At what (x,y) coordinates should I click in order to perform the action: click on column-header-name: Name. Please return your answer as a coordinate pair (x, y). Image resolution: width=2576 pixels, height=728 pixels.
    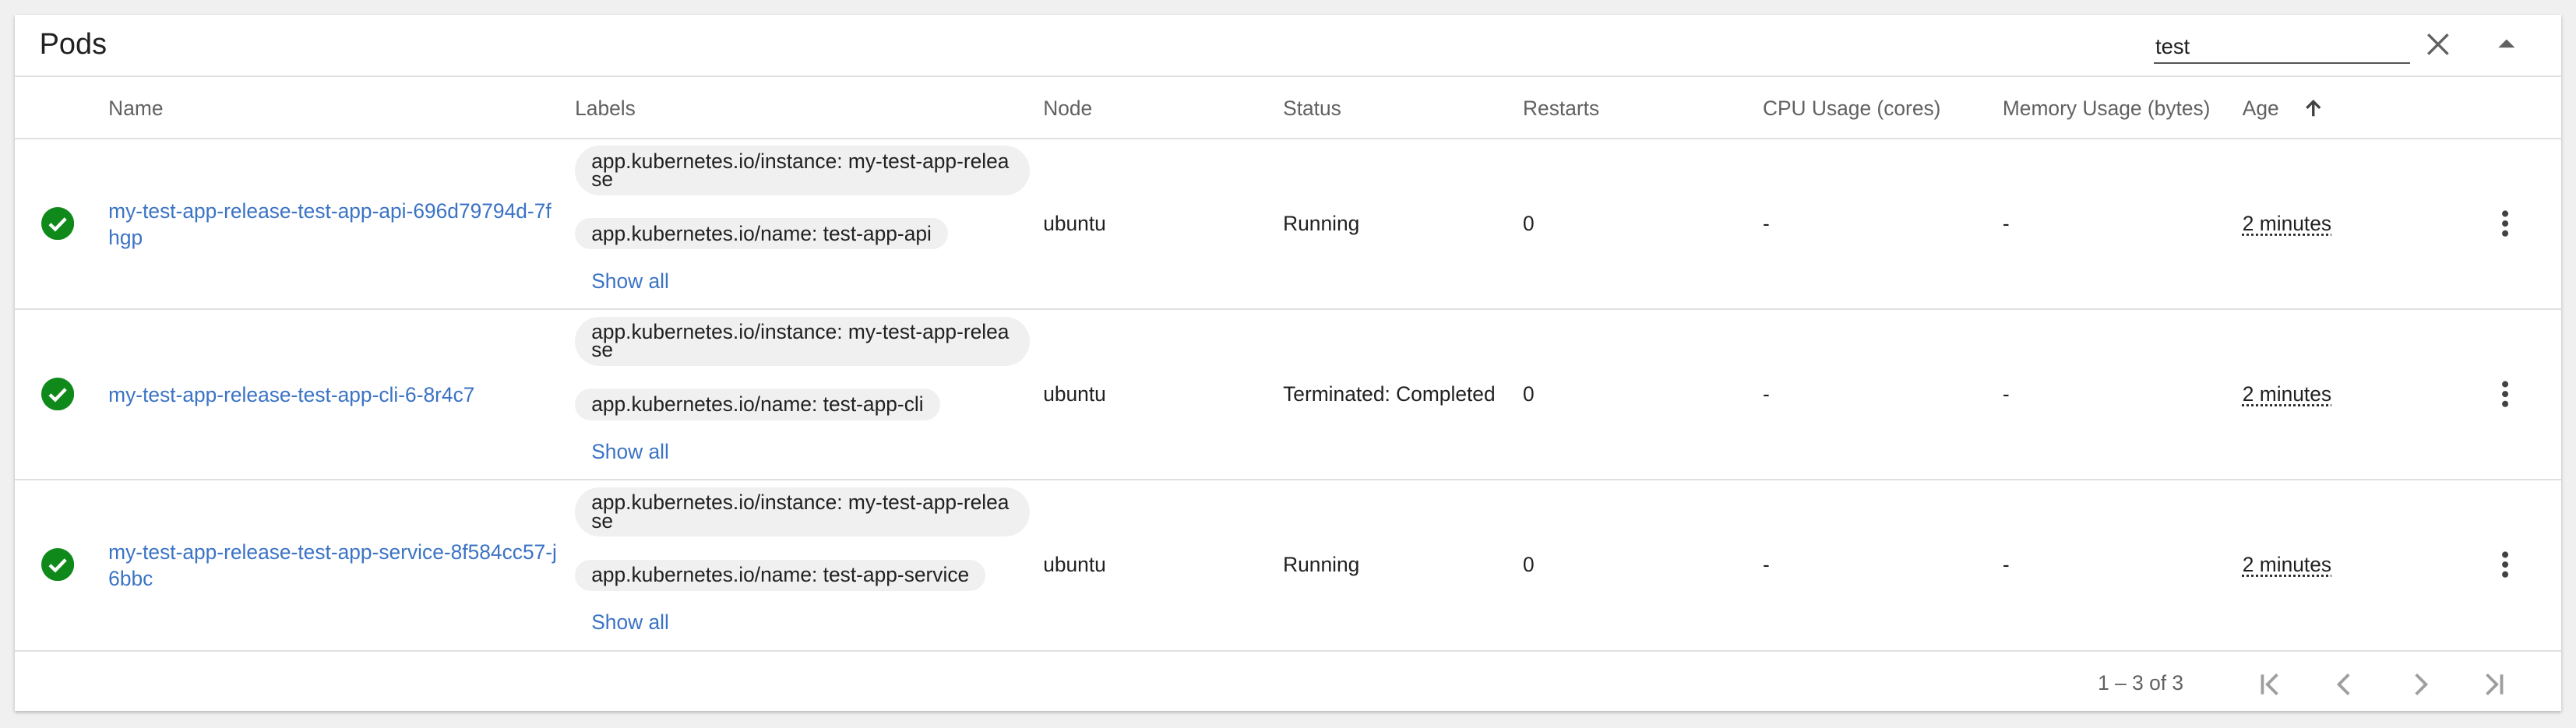
    Looking at the image, I should click on (136, 109).